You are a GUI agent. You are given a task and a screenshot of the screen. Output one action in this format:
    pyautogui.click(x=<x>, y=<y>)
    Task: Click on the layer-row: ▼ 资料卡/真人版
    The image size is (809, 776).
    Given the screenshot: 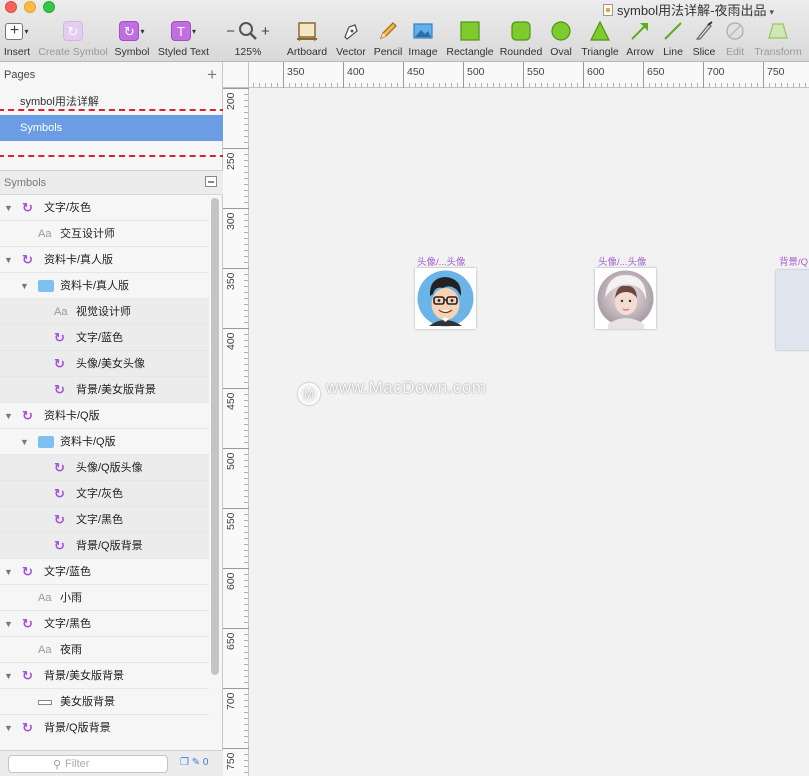 What is the action you would take?
    pyautogui.click(x=104, y=286)
    